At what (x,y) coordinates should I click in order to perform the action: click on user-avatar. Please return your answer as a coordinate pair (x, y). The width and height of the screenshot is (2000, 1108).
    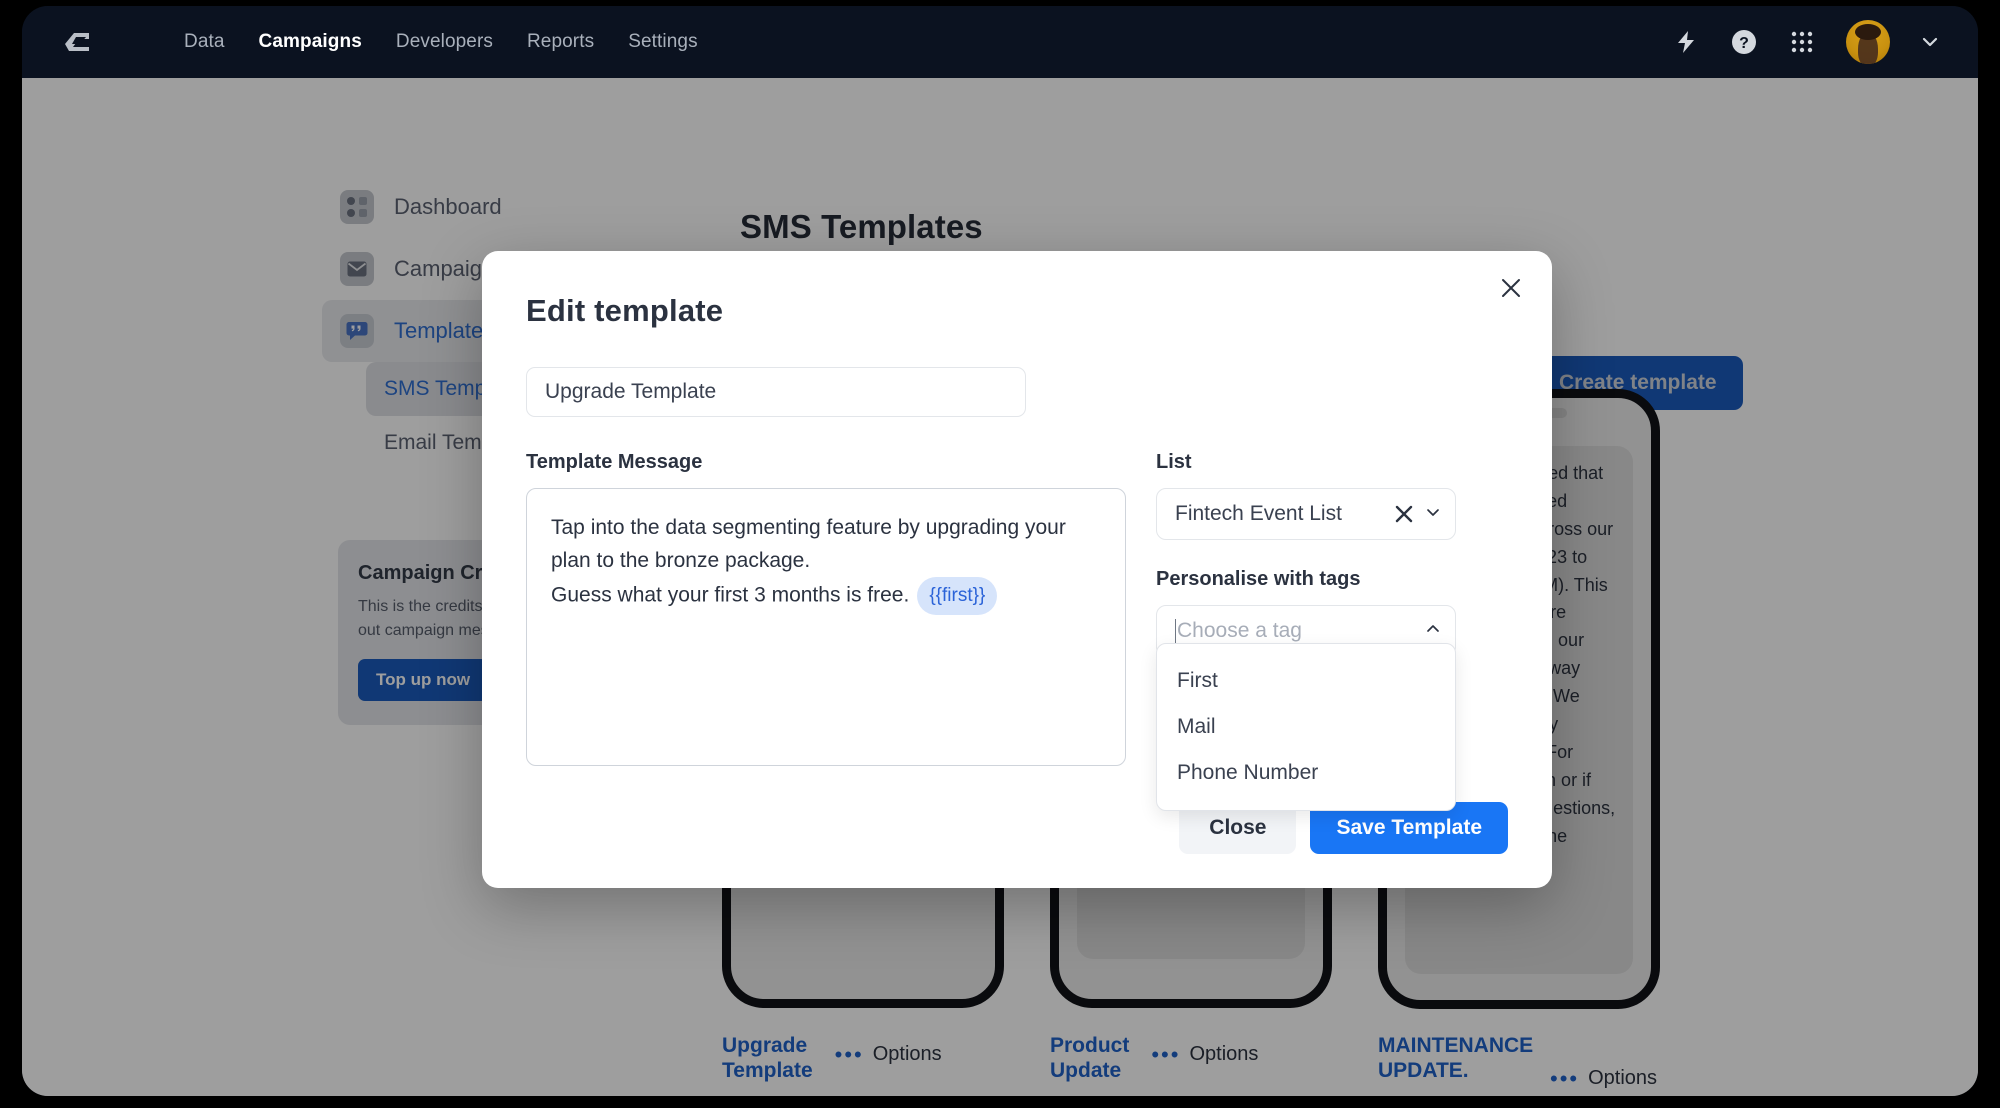
    Looking at the image, I should click on (1868, 42).